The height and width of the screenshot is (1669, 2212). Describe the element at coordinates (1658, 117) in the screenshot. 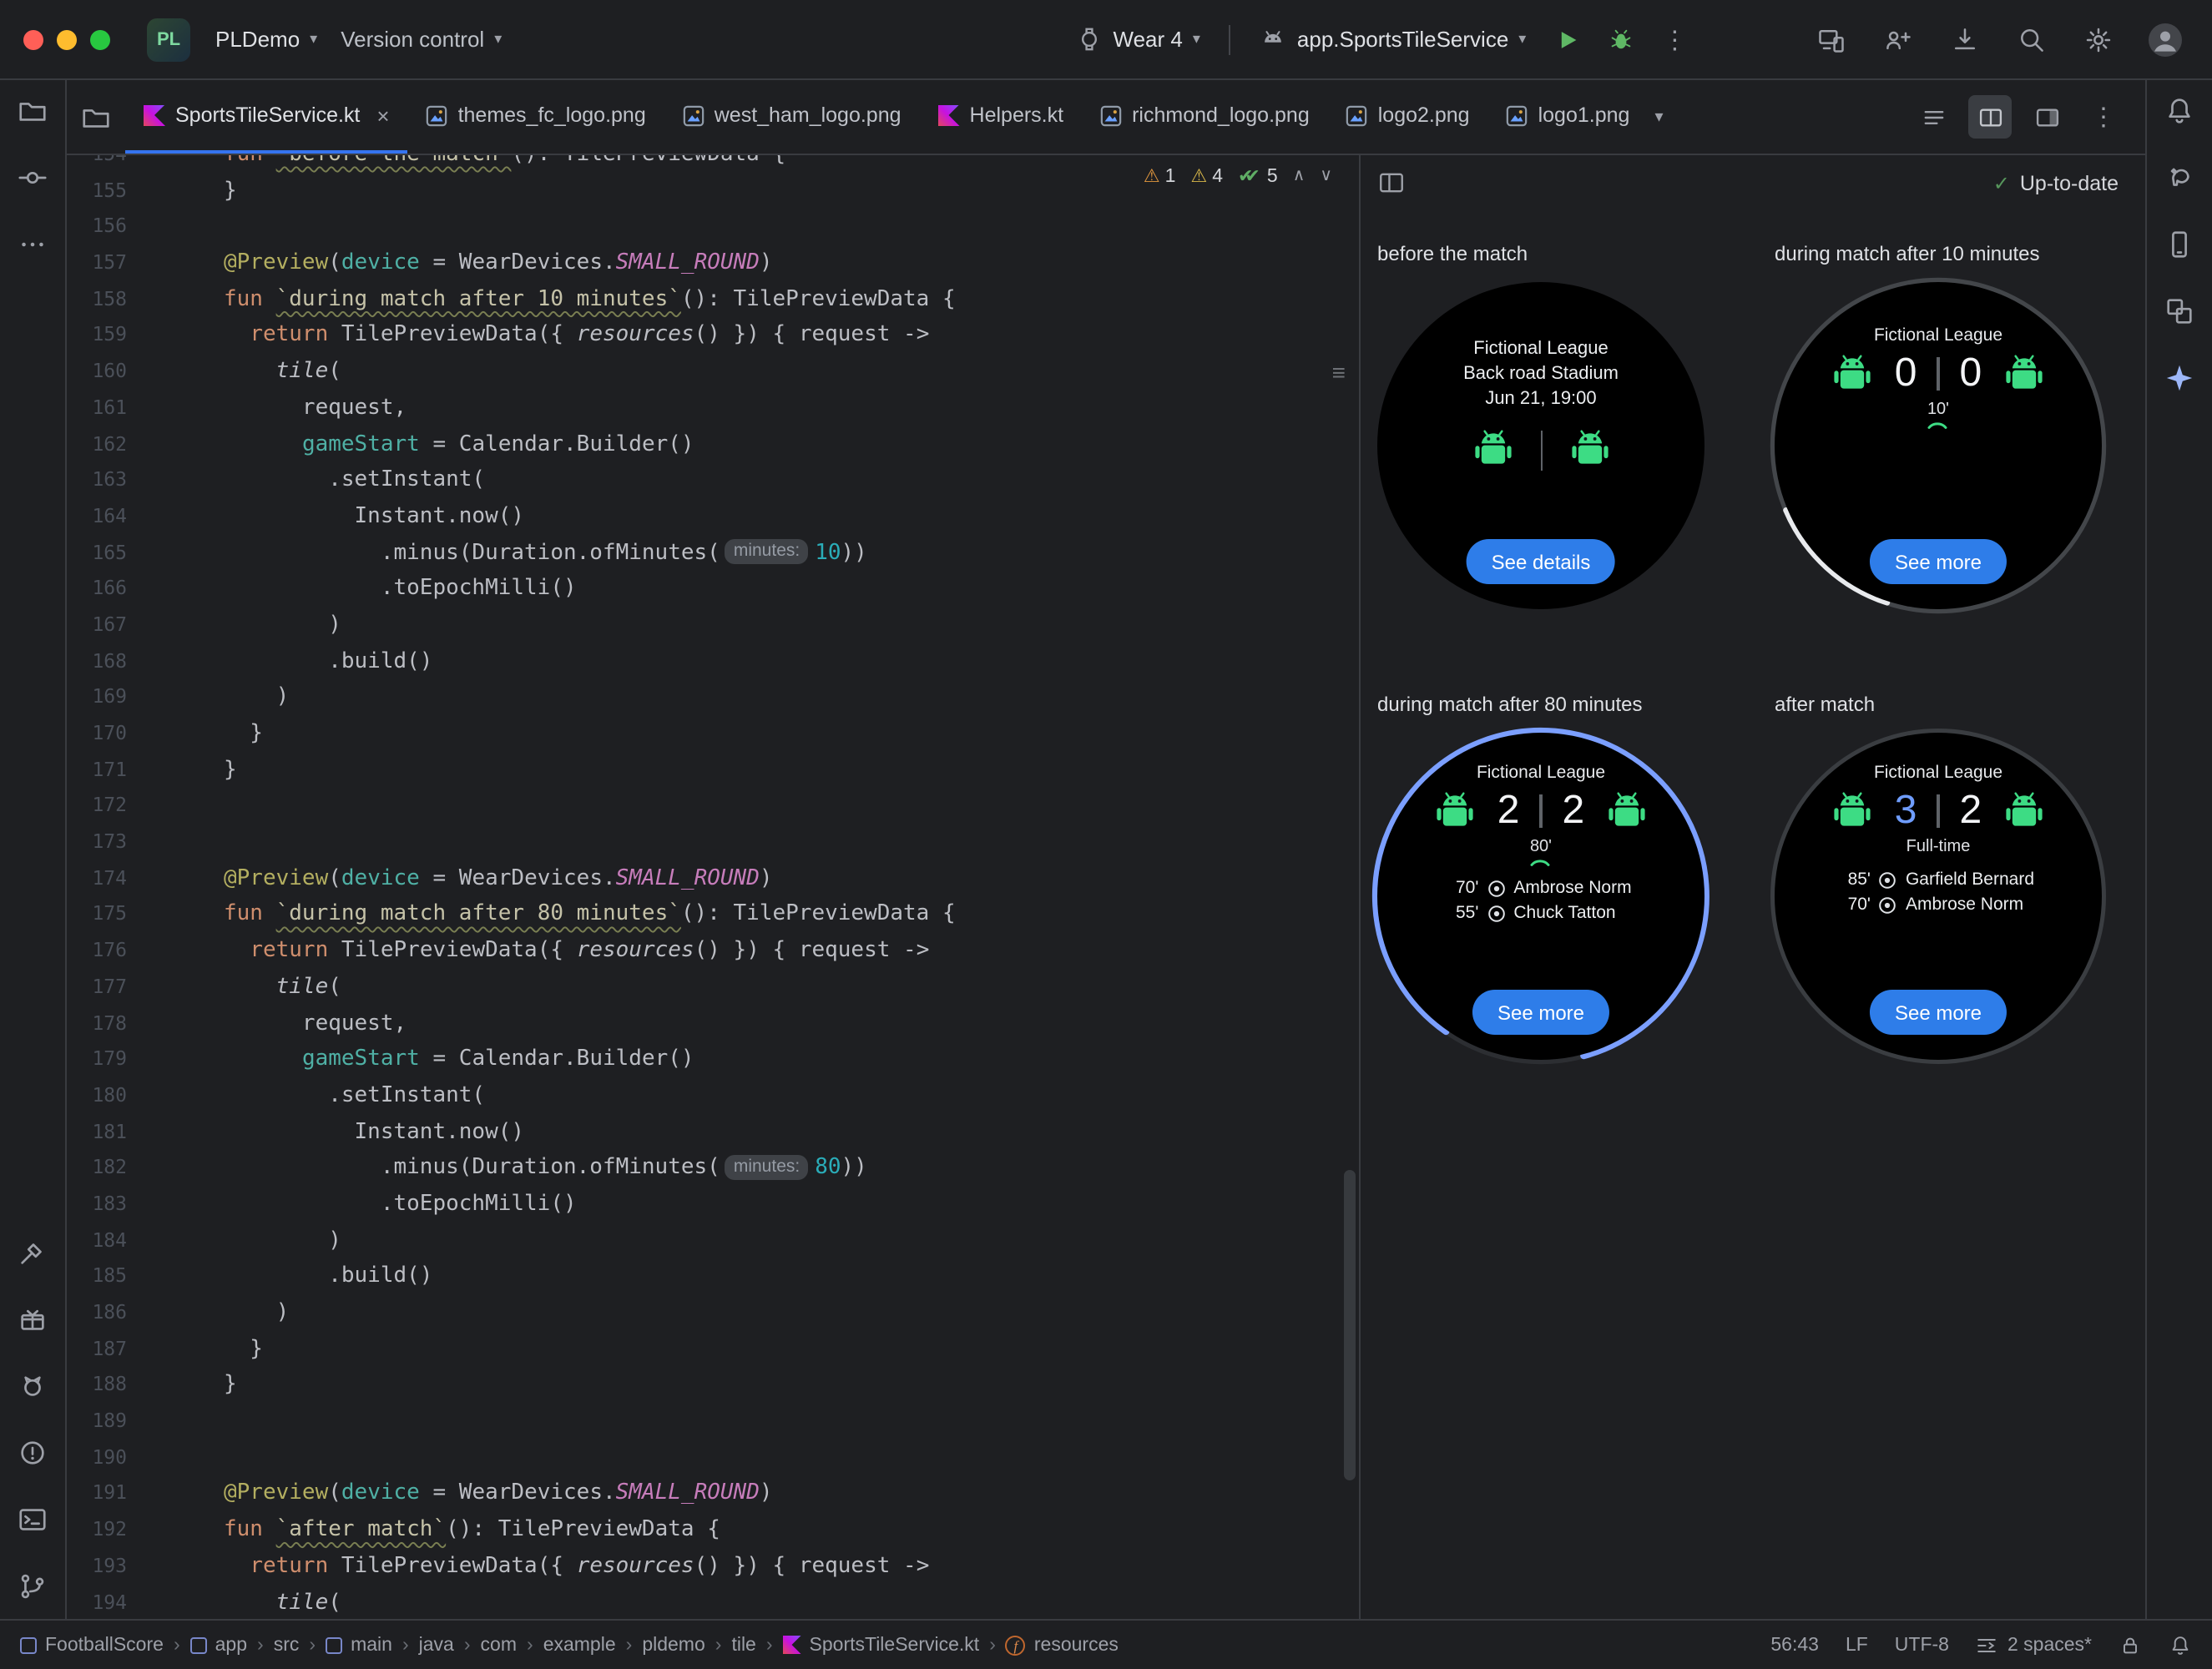

I see `hidden-tabs-chevron-icon: ▾` at that location.